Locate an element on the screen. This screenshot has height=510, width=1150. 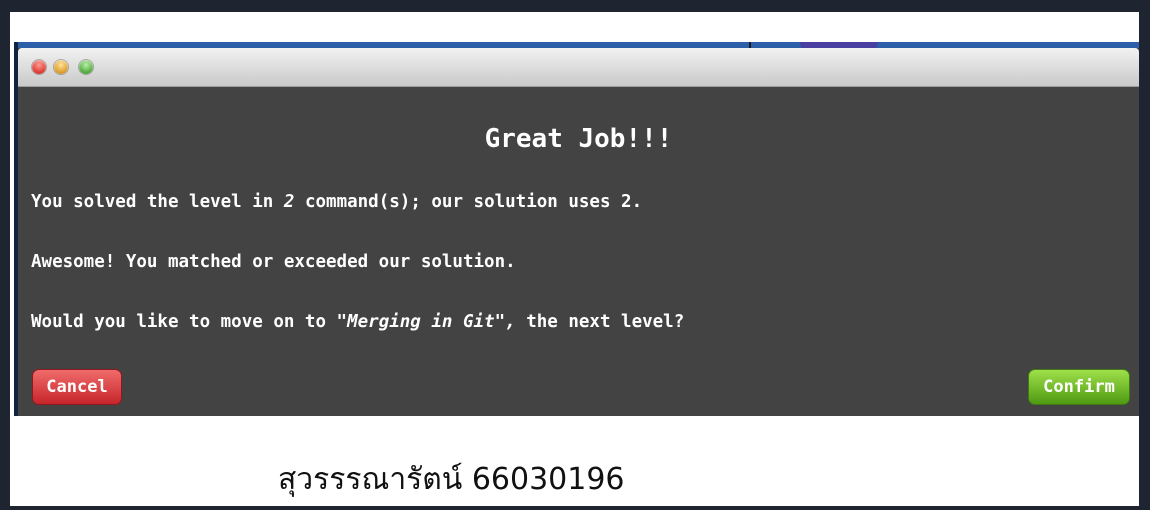
next-level-prefix: Would you like to move on to is located at coordinates (184, 322).